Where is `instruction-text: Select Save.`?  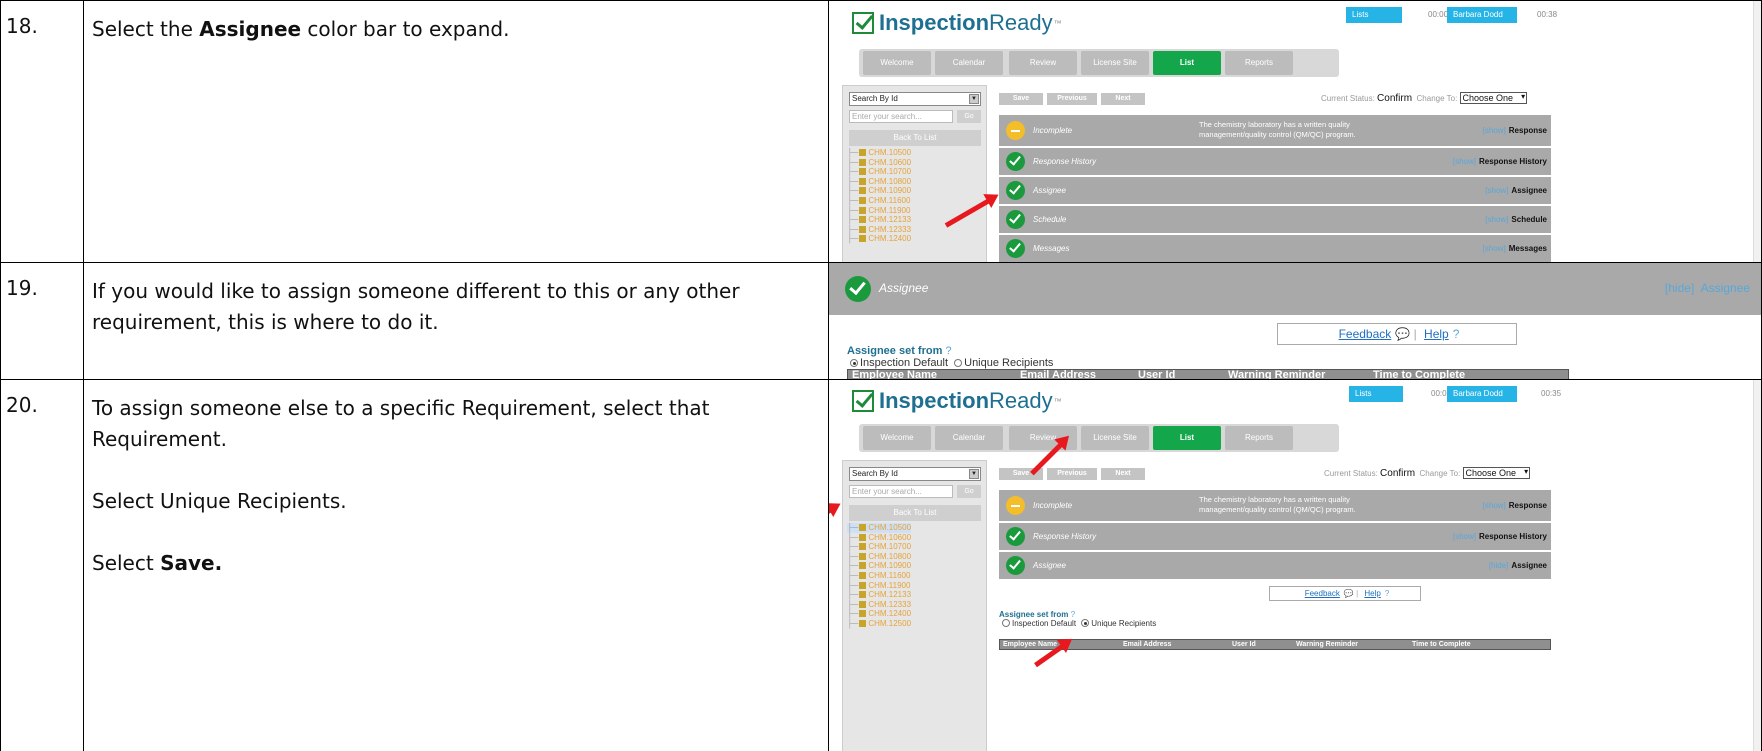
instruction-text: Select Save. is located at coordinates (157, 563).